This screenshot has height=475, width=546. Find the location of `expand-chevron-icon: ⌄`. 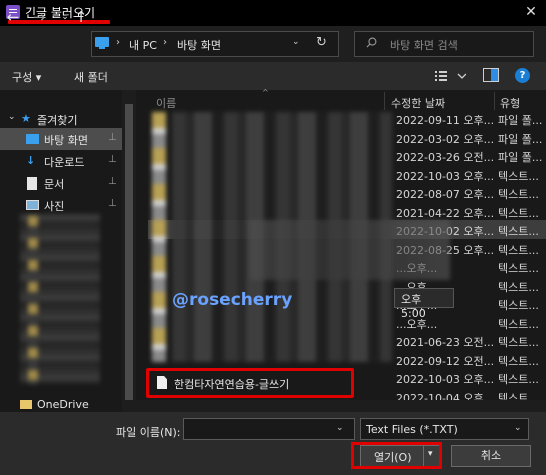

expand-chevron-icon: ⌄ is located at coordinates (12, 117).